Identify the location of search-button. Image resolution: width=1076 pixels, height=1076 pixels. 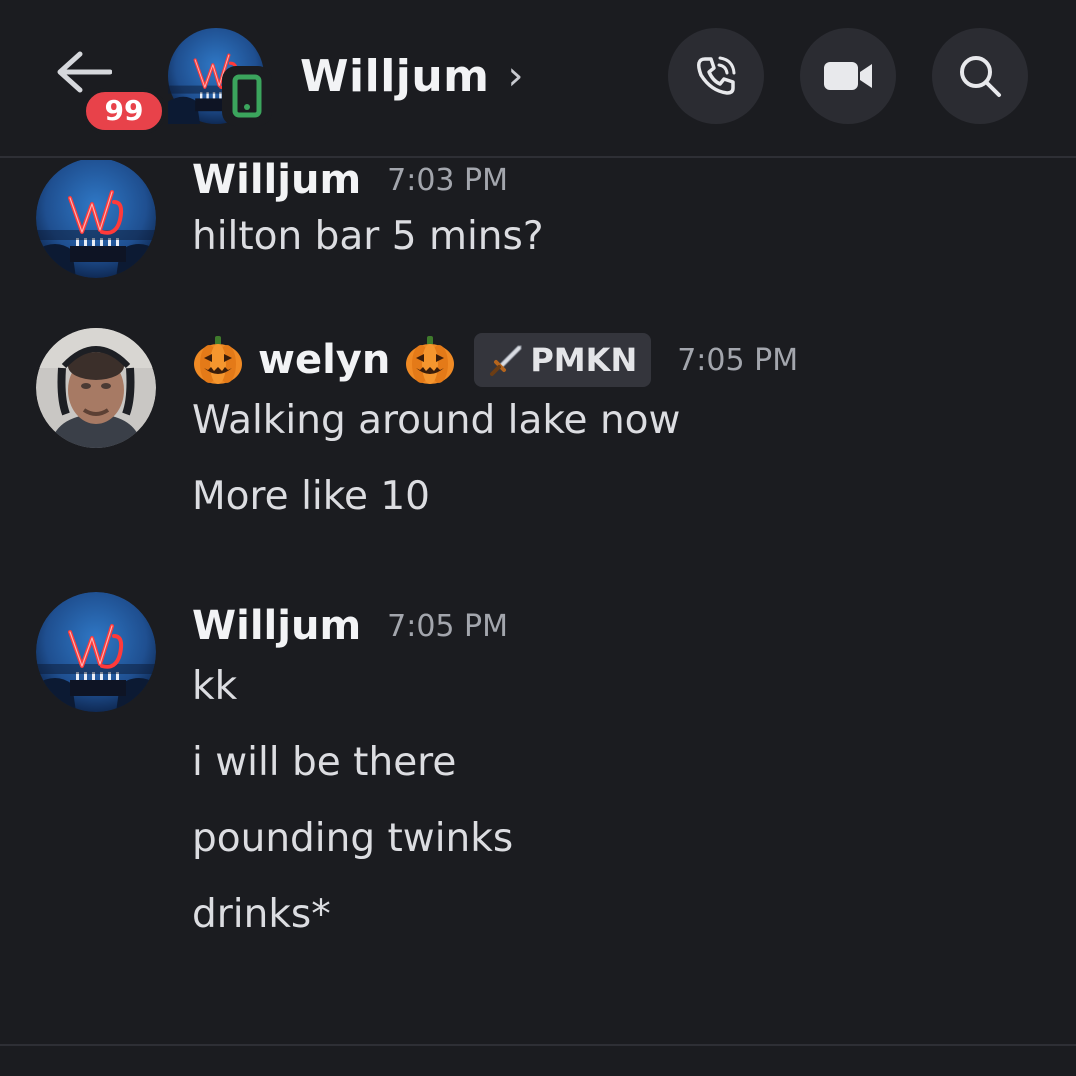
(980, 76).